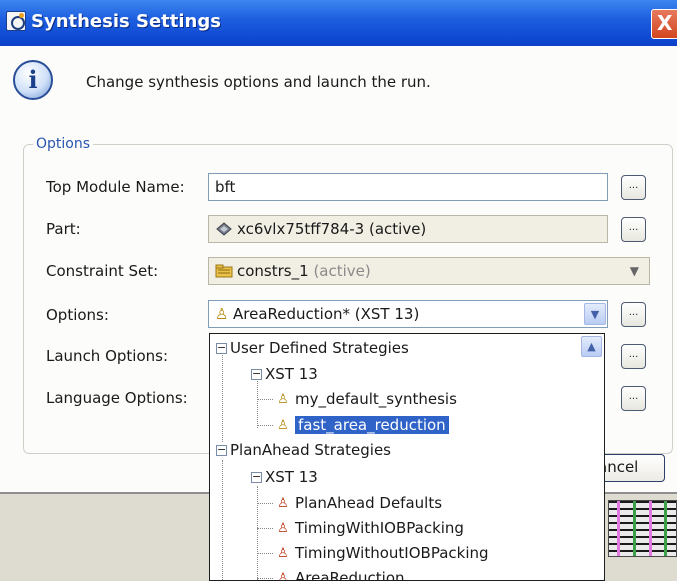  Describe the element at coordinates (16, 21) in the screenshot. I see `app-icon` at that location.